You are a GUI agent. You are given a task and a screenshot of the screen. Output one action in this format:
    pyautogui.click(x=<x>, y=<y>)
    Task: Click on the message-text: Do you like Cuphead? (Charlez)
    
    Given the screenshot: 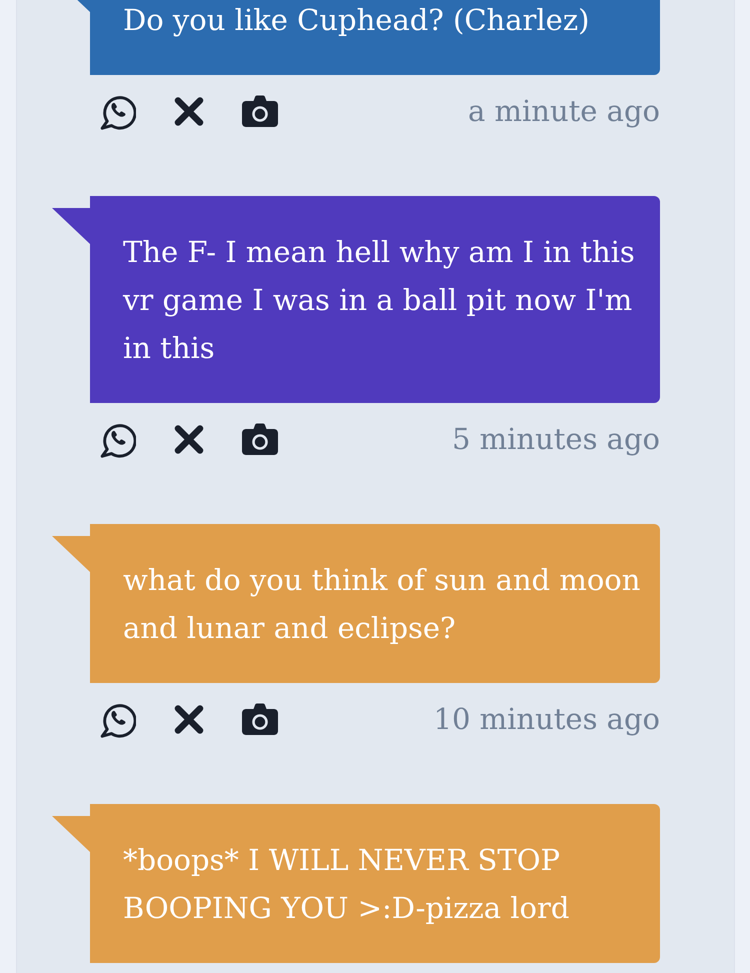 What is the action you would take?
    pyautogui.click(x=356, y=20)
    